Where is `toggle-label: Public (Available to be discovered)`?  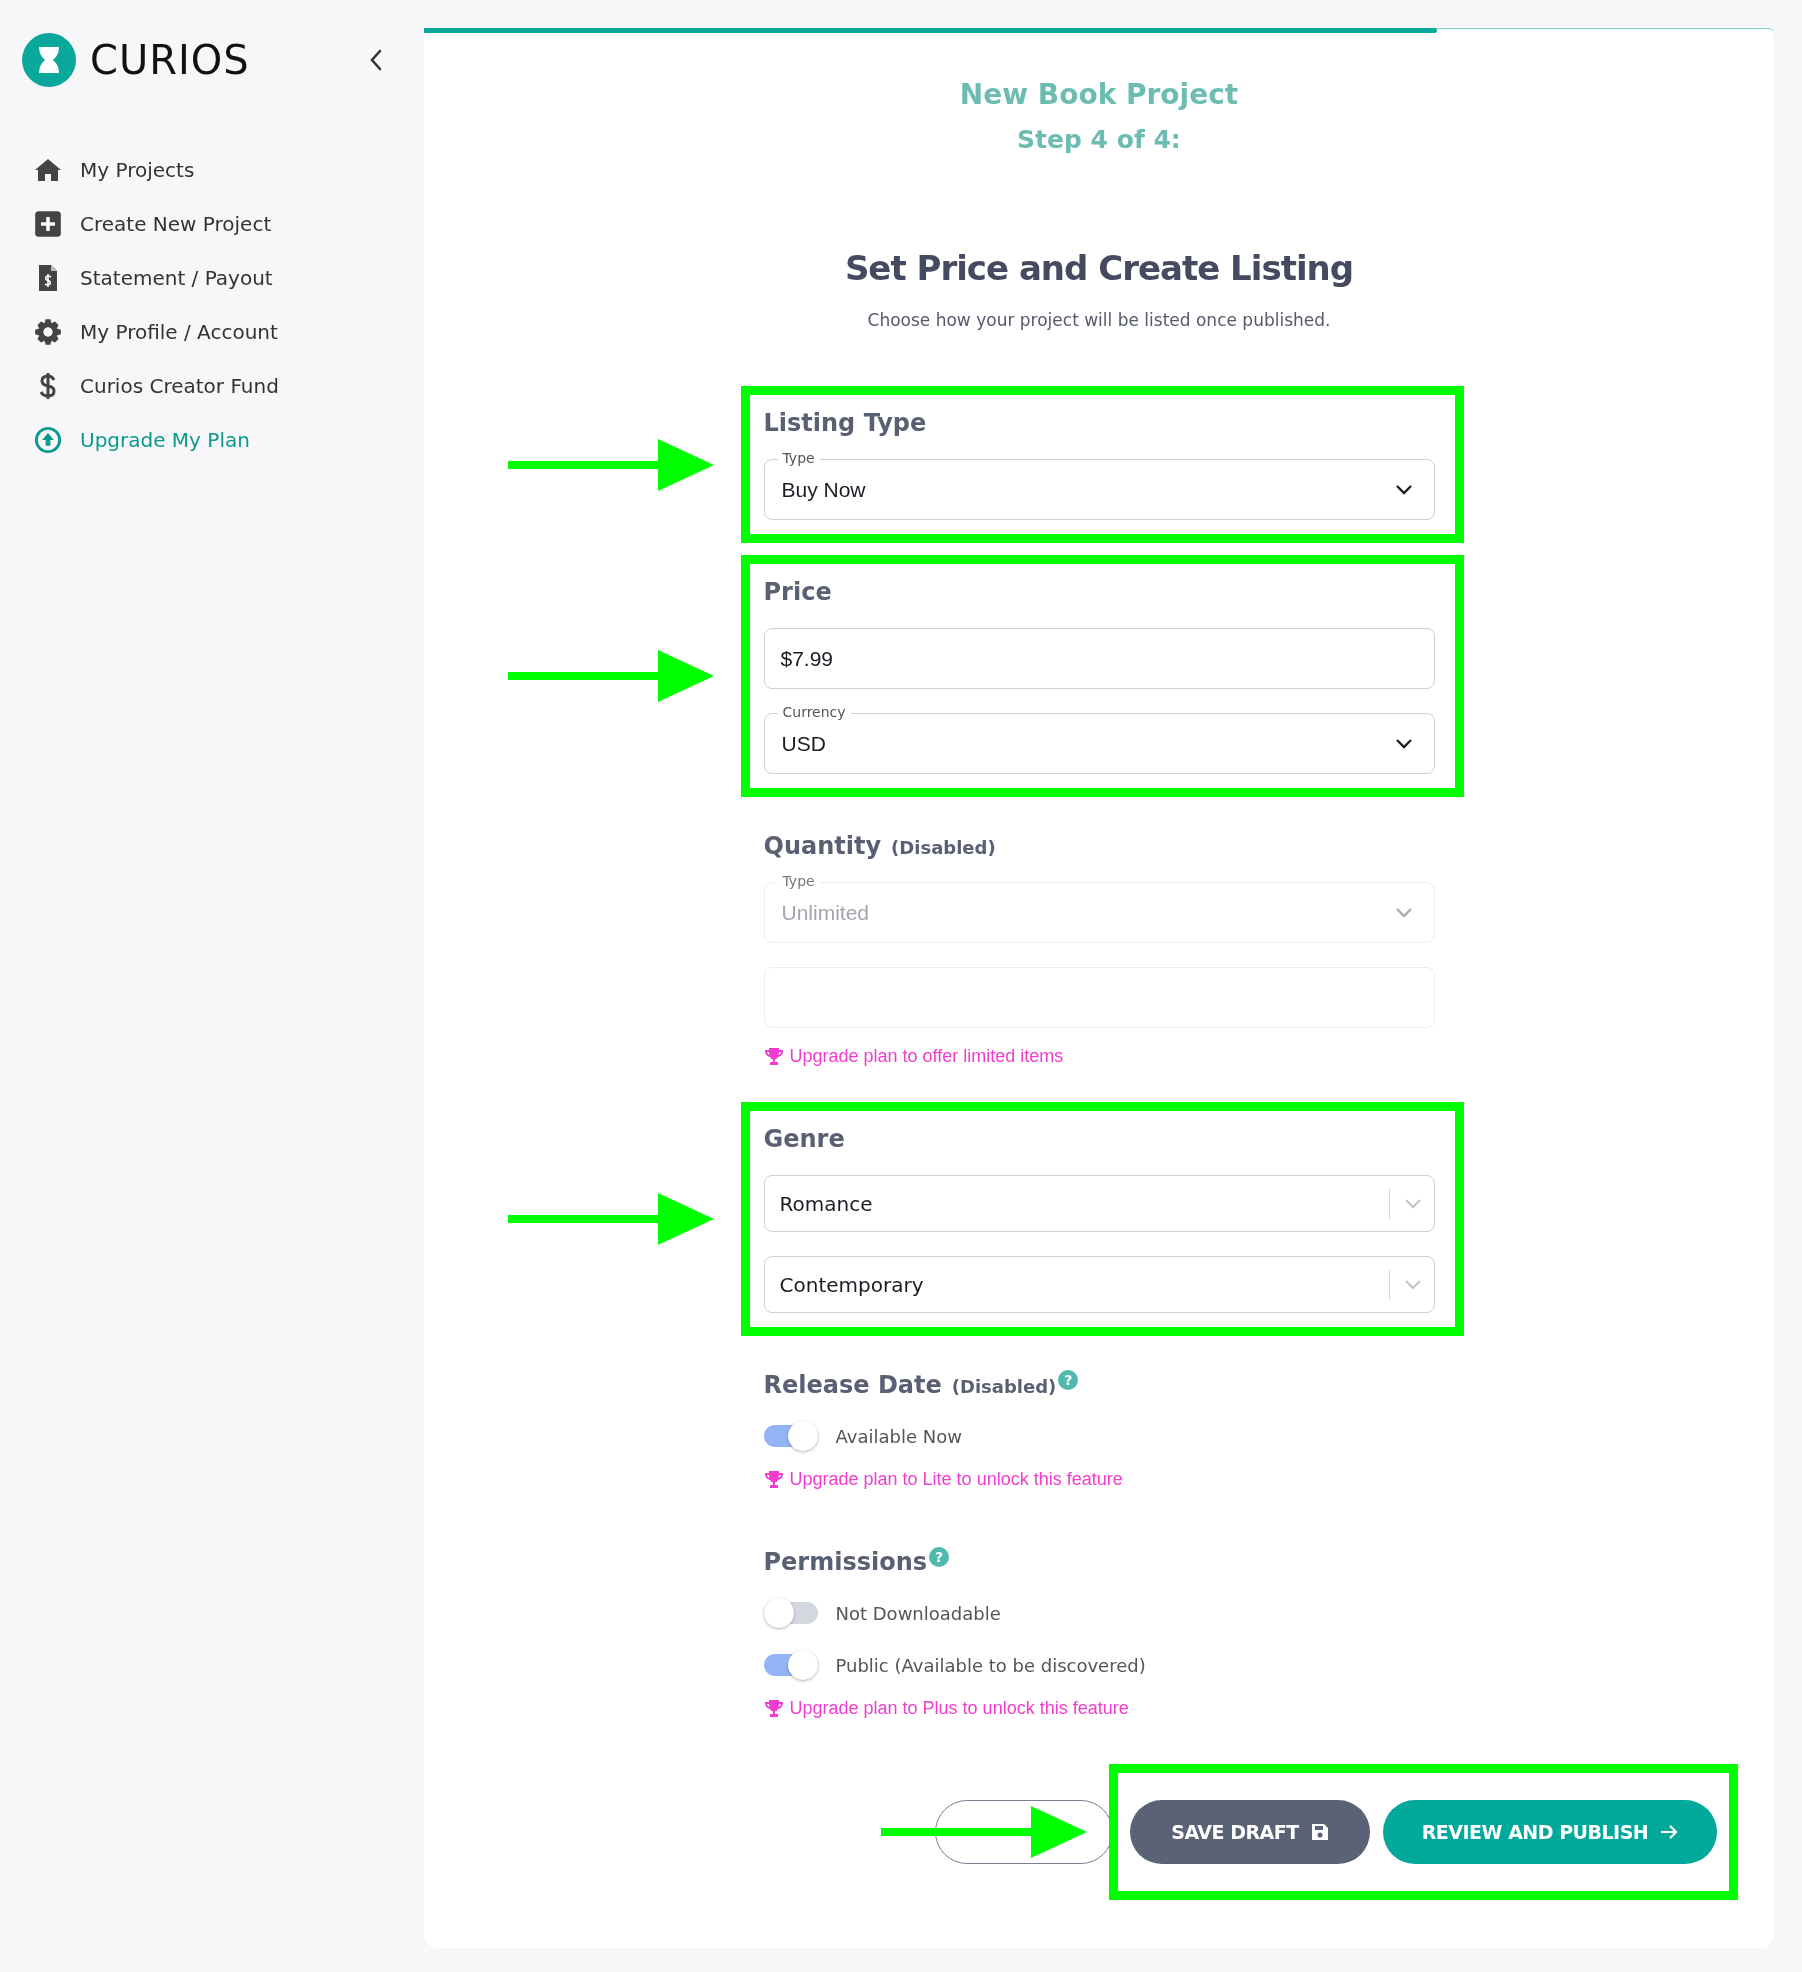
toggle-label: Public (Available to be discovered) is located at coordinates (990, 1665).